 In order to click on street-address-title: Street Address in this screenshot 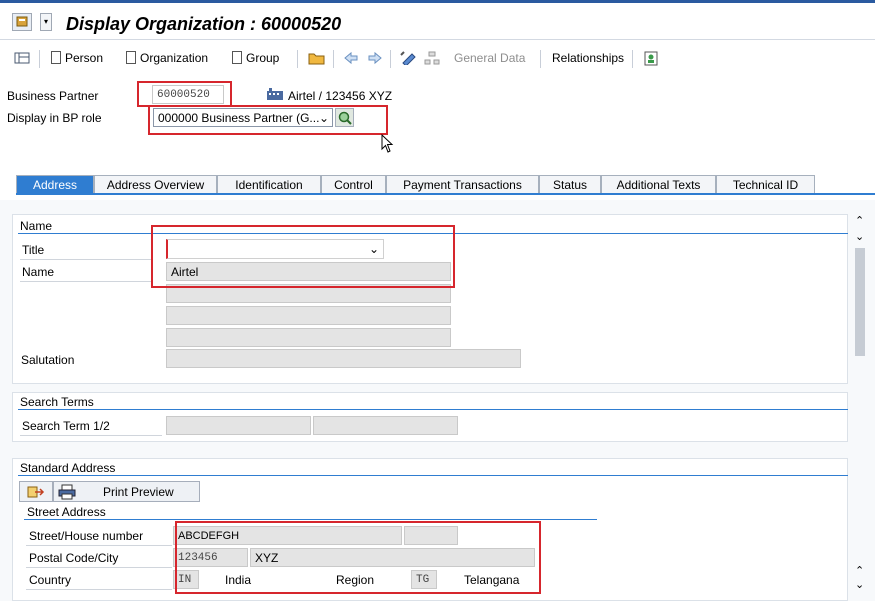, I will do `click(66, 512)`.